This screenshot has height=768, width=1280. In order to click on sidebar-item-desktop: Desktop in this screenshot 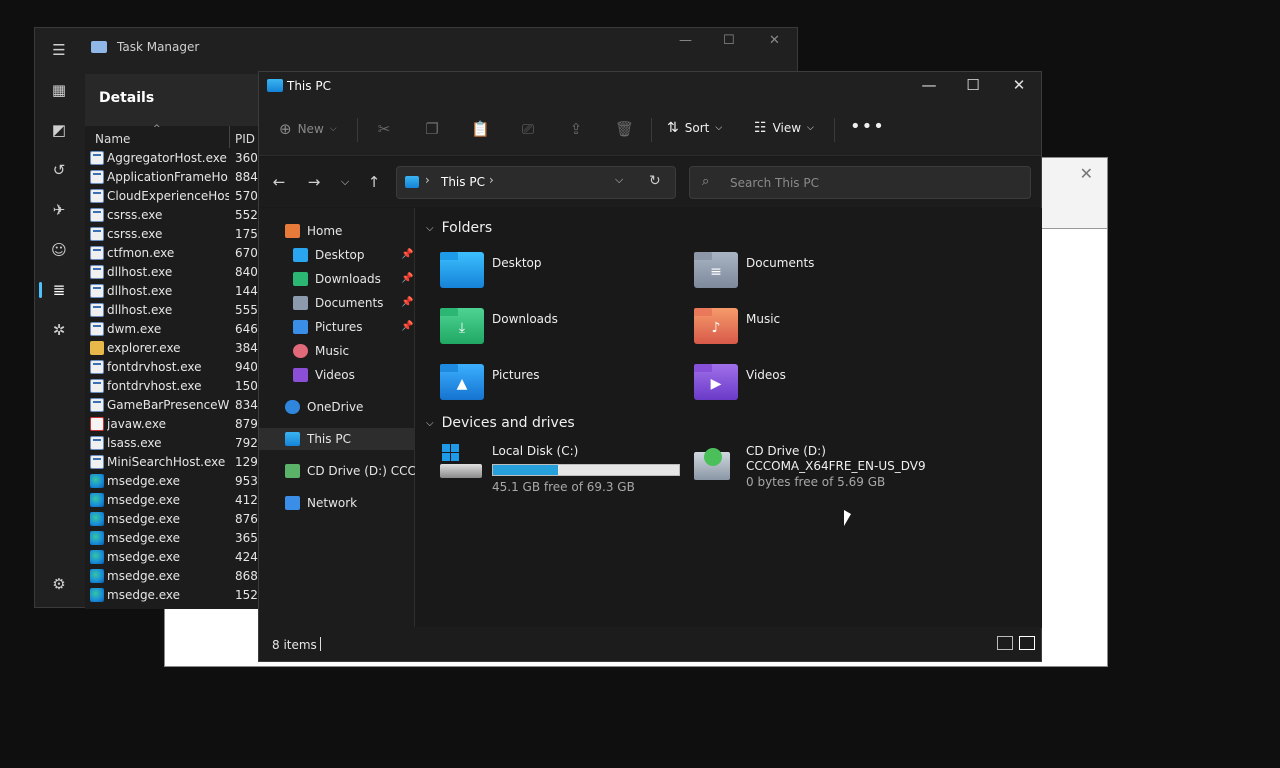, I will do `click(329, 255)`.